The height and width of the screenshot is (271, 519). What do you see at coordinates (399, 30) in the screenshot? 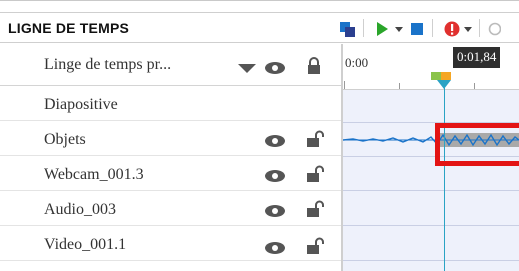
I see `play-dropdown-arrow-icon` at bounding box center [399, 30].